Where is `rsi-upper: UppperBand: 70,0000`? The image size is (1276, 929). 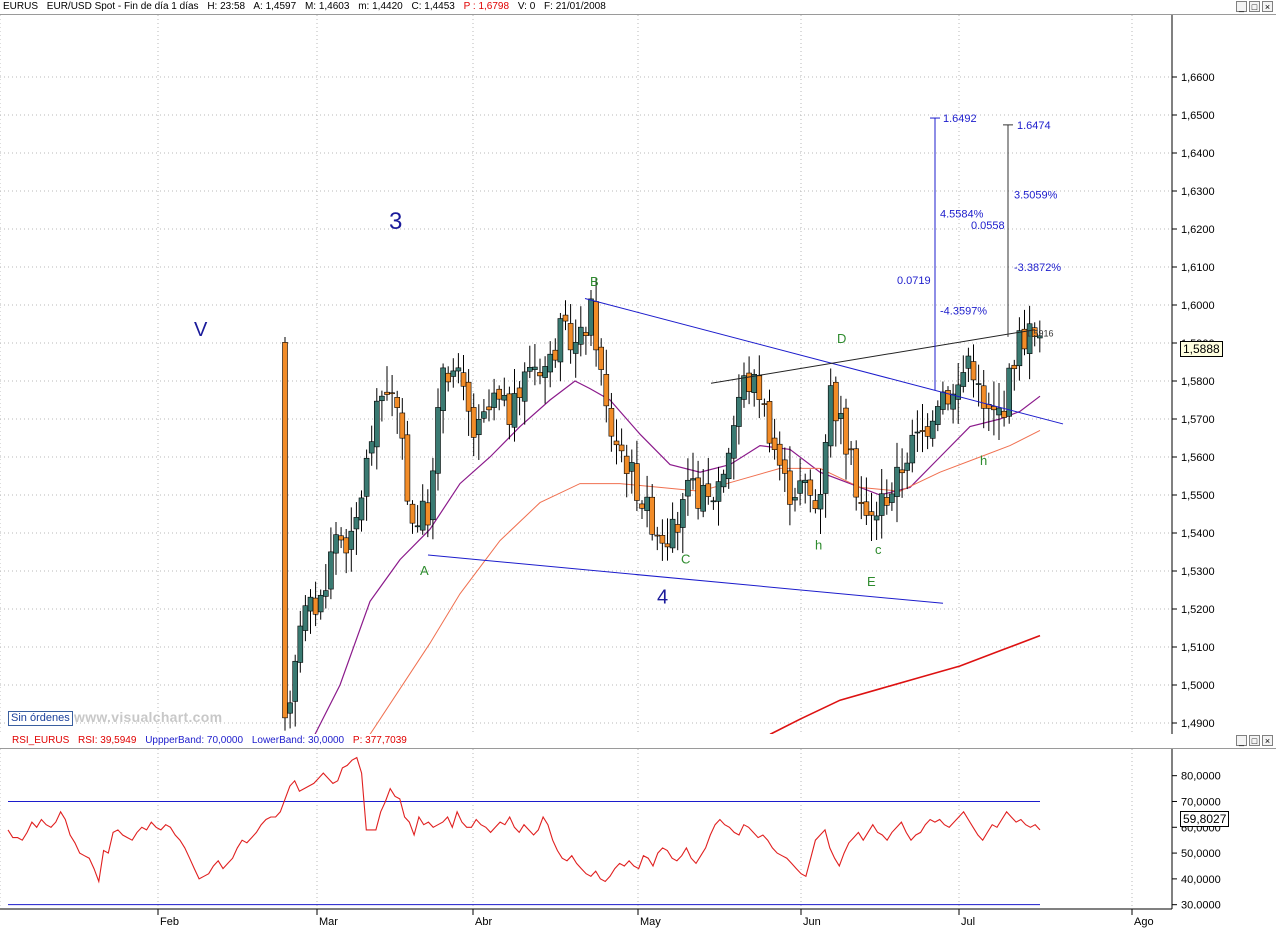 rsi-upper: UppperBand: 70,0000 is located at coordinates (194, 740).